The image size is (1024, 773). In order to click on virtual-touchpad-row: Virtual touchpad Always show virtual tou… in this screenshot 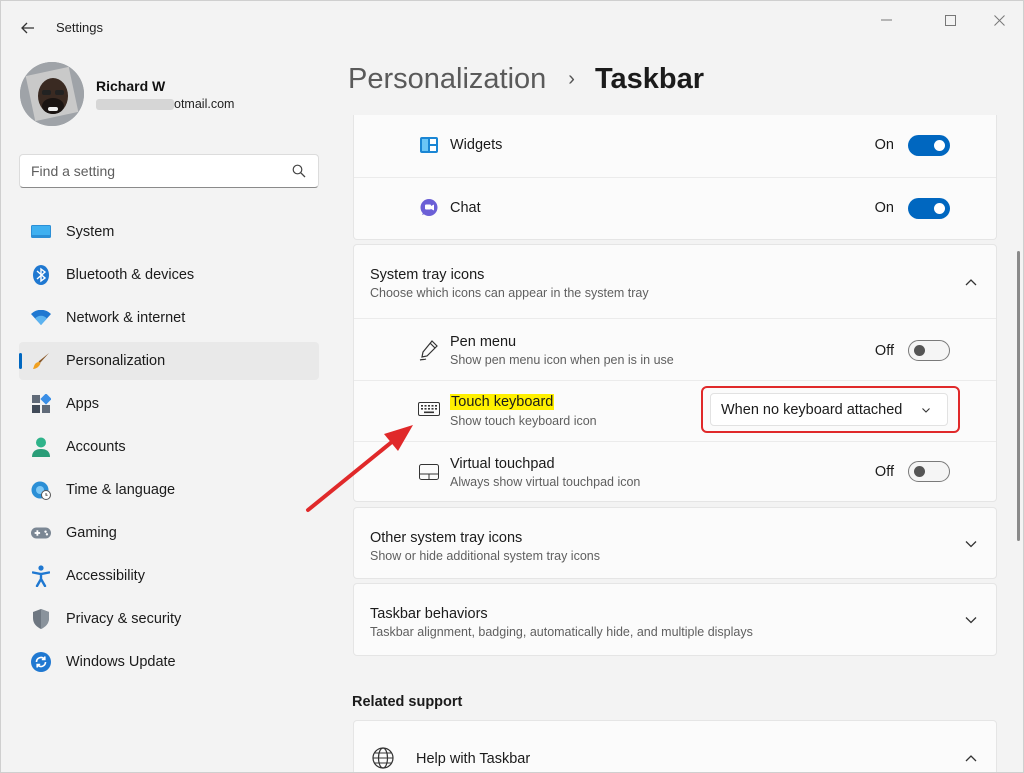, I will do `click(675, 472)`.